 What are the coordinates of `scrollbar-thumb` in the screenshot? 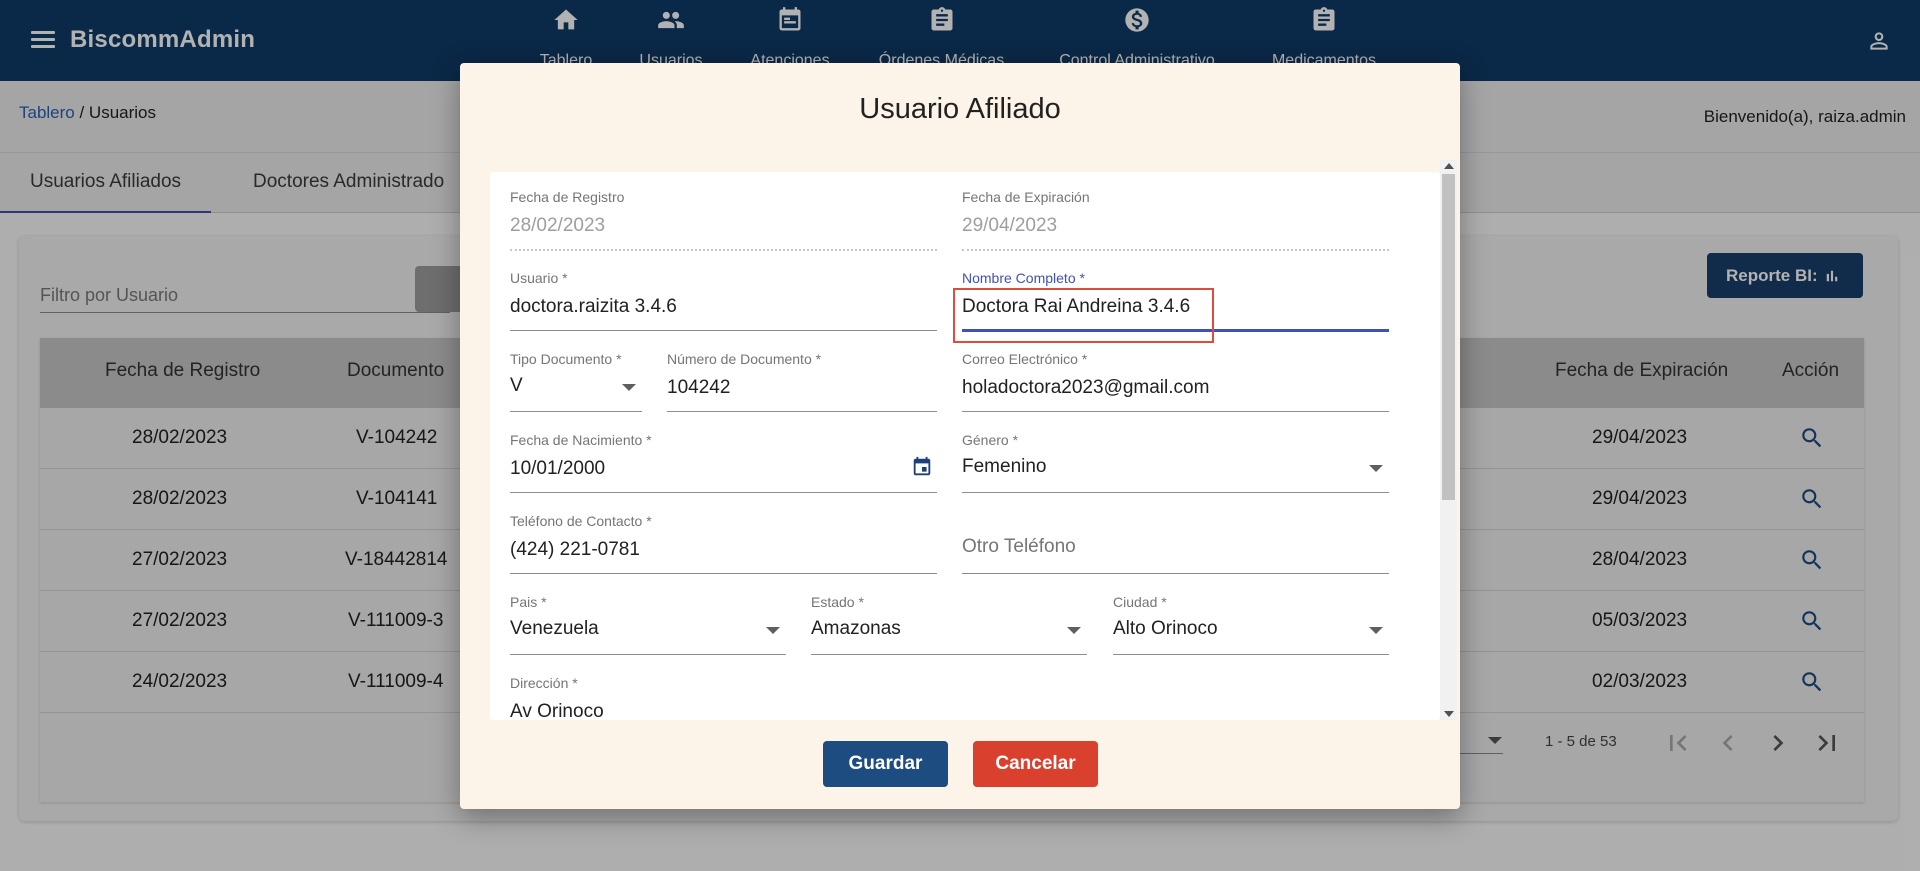 It's located at (1448, 337).